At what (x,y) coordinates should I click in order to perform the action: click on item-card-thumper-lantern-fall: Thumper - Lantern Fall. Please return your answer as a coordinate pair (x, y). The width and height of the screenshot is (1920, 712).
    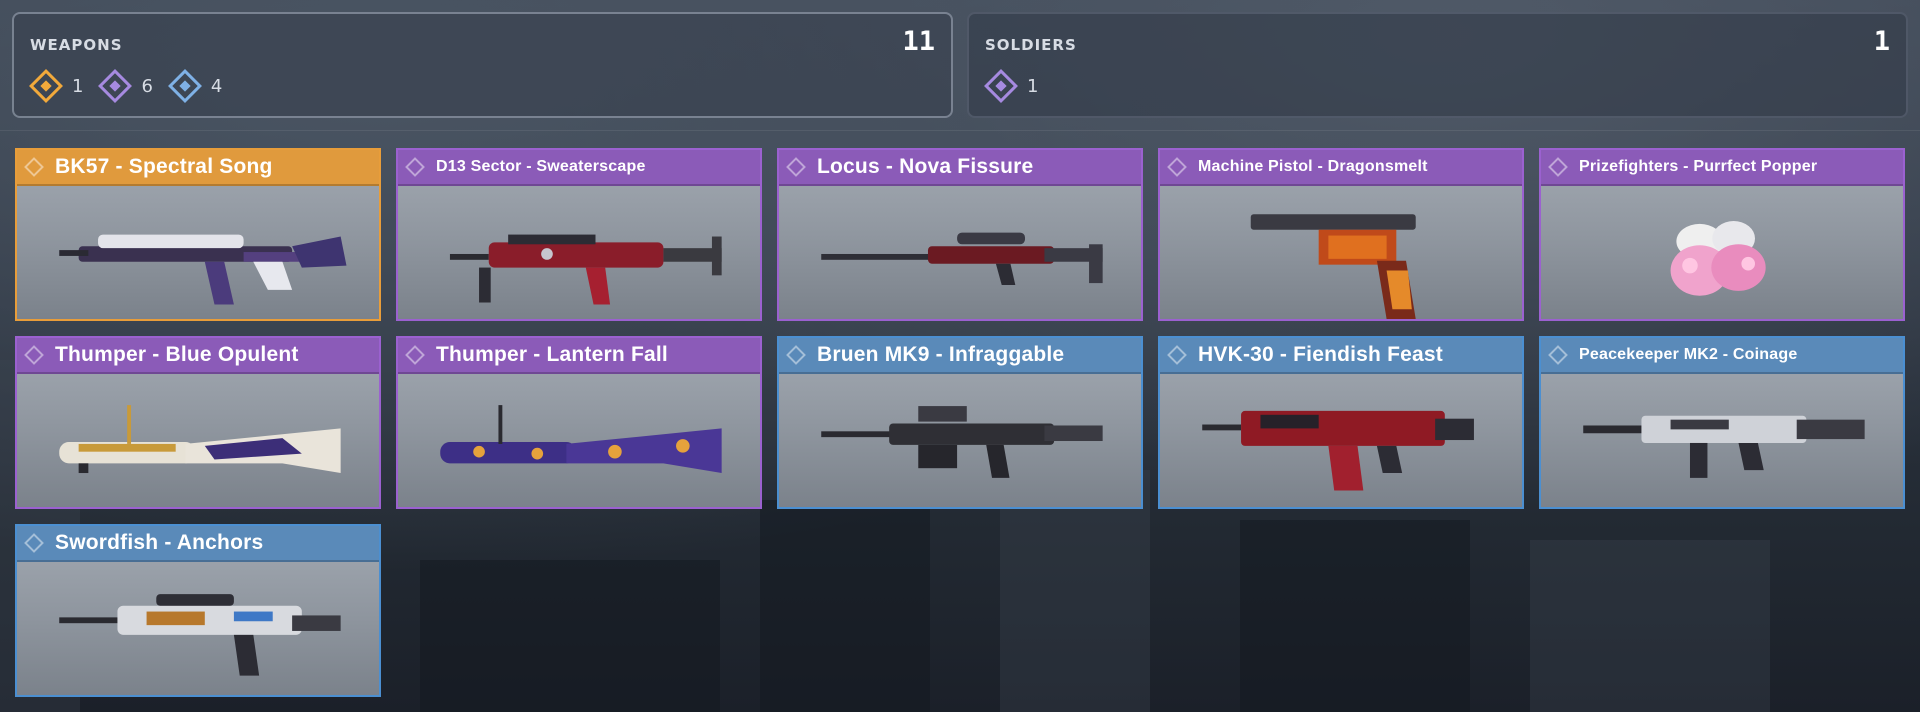
    Looking at the image, I should click on (579, 422).